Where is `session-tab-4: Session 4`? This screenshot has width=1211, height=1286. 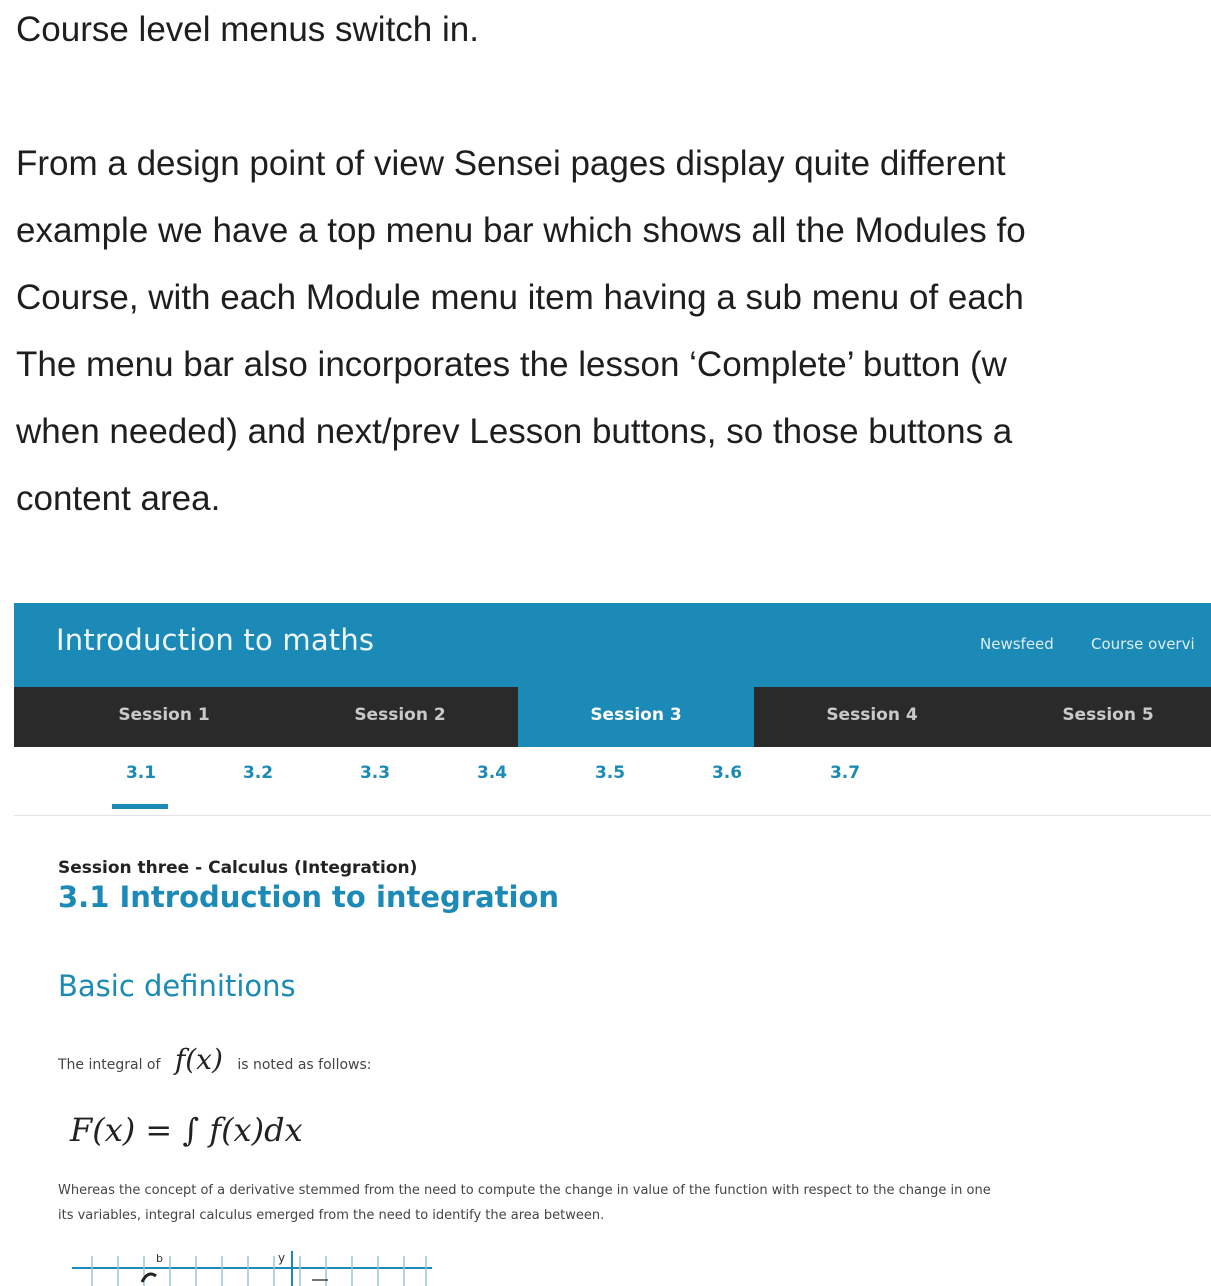 session-tab-4: Session 4 is located at coordinates (872, 717).